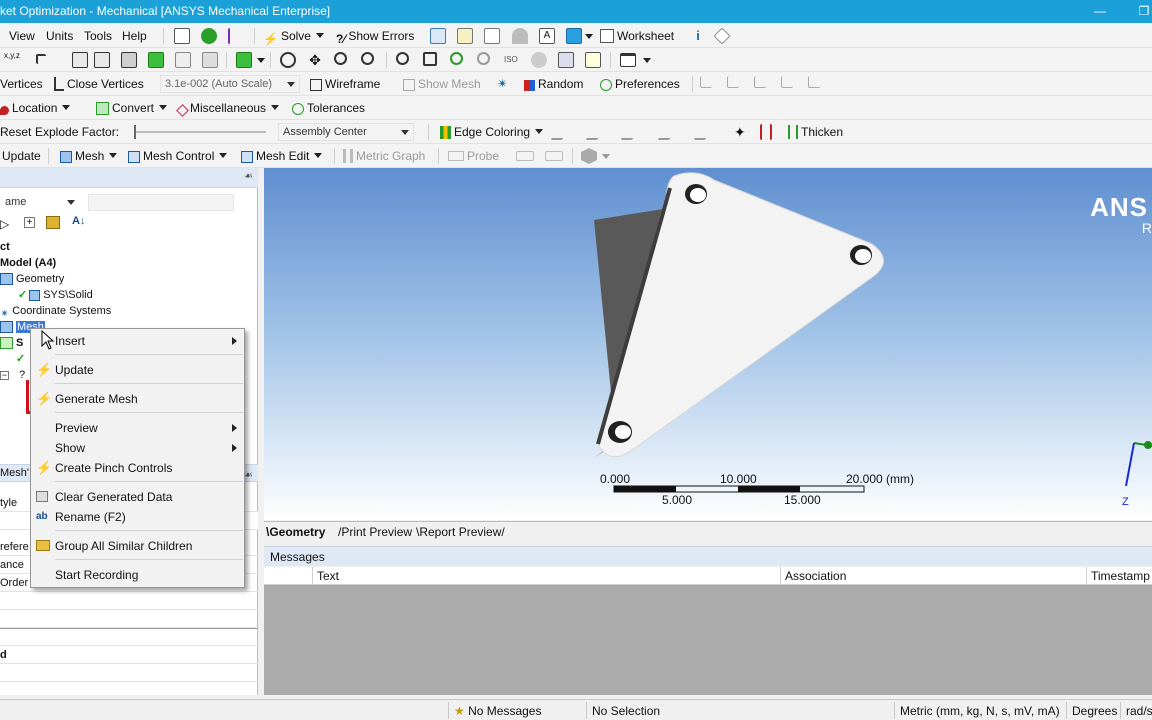 The height and width of the screenshot is (720, 1152). Describe the element at coordinates (465, 36) in the screenshot. I see `abc-icon` at that location.